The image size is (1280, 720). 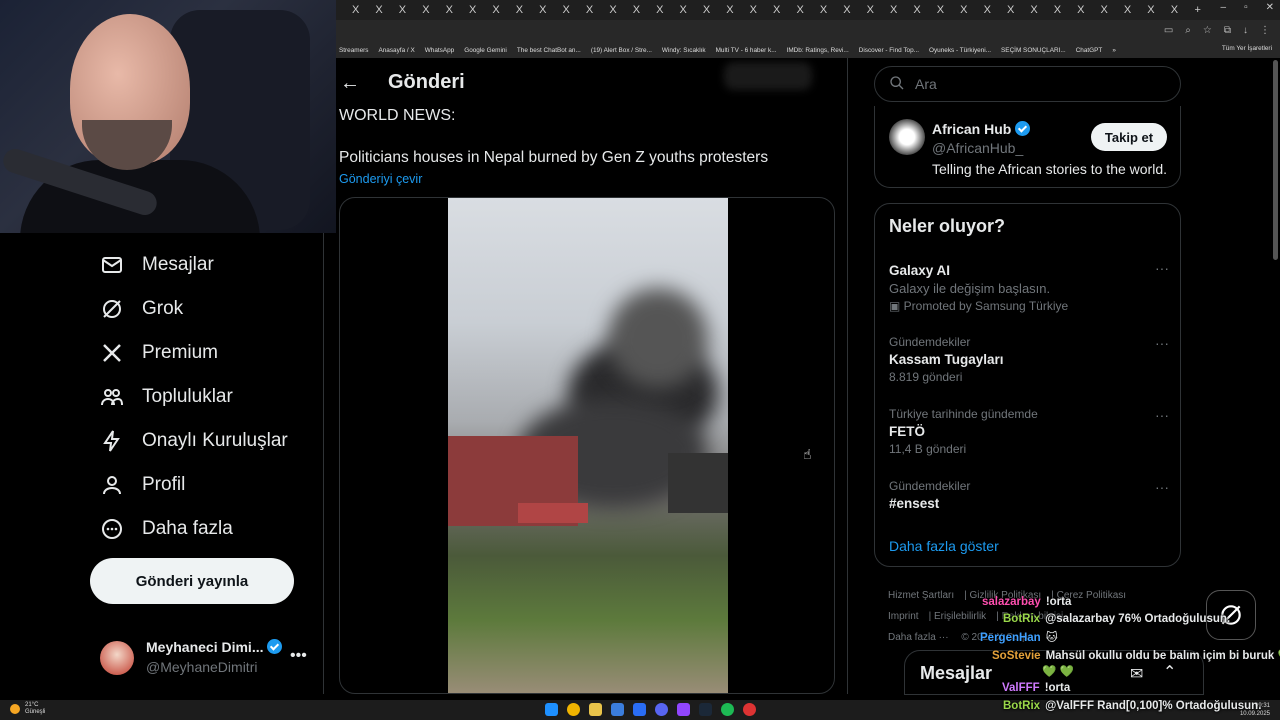 What do you see at coordinates (1275, 160) in the screenshot?
I see `page-scrollbar` at bounding box center [1275, 160].